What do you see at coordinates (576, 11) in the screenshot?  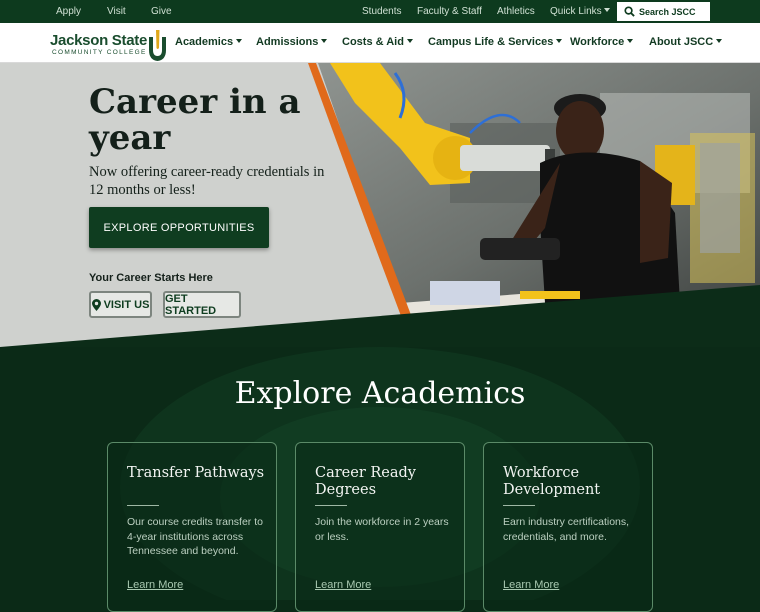 I see `quick-links-label: Quick Links` at bounding box center [576, 11].